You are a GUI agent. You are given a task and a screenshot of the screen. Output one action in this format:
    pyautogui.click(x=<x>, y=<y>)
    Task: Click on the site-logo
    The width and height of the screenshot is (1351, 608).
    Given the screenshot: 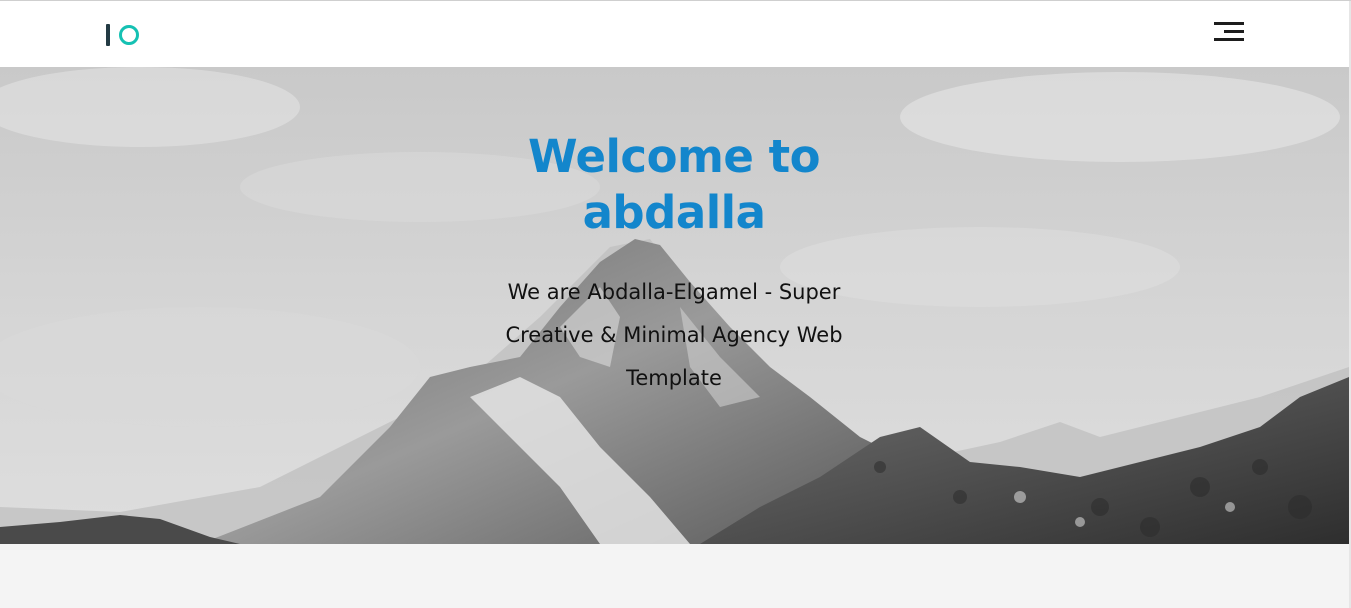 What is the action you would take?
    pyautogui.click(x=126, y=35)
    